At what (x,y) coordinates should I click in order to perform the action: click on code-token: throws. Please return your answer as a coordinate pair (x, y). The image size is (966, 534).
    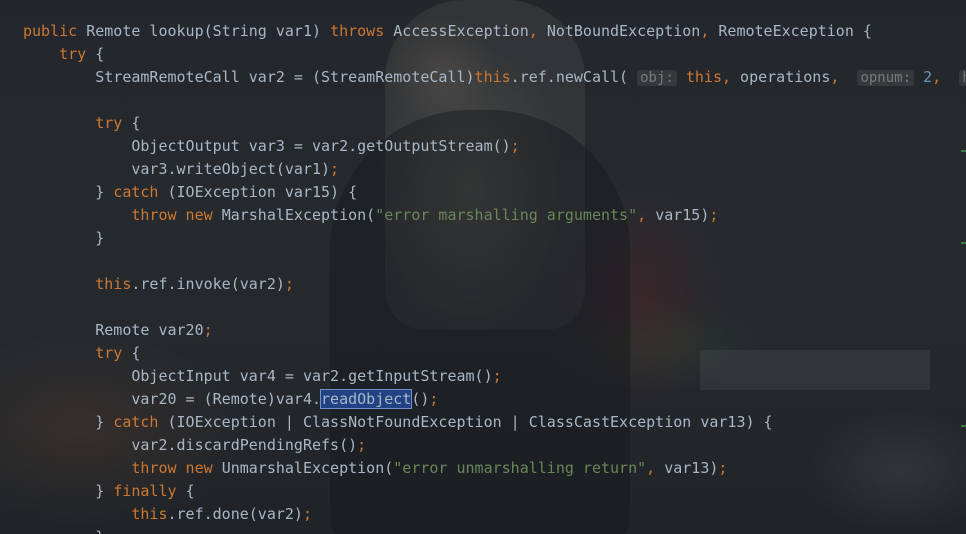
    Looking at the image, I should click on (362, 31).